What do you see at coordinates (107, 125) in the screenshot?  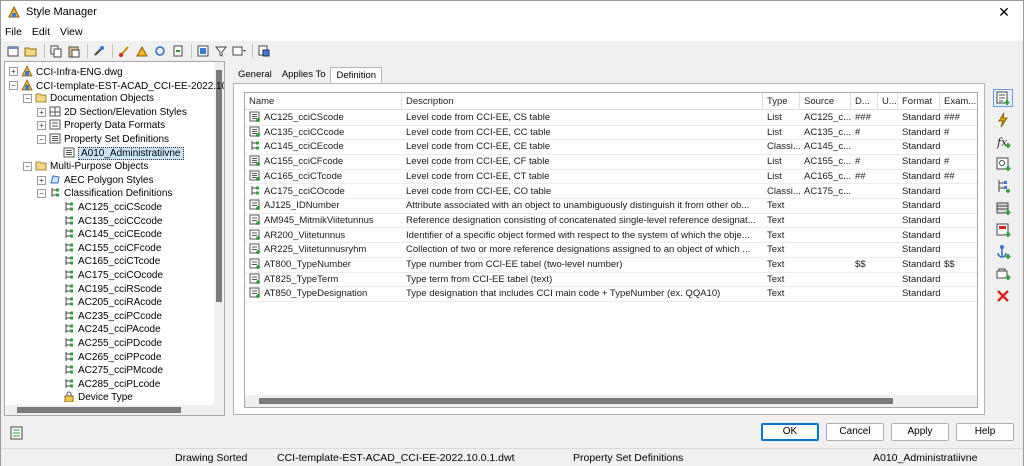 I see `tree-item: Property Data Formats` at bounding box center [107, 125].